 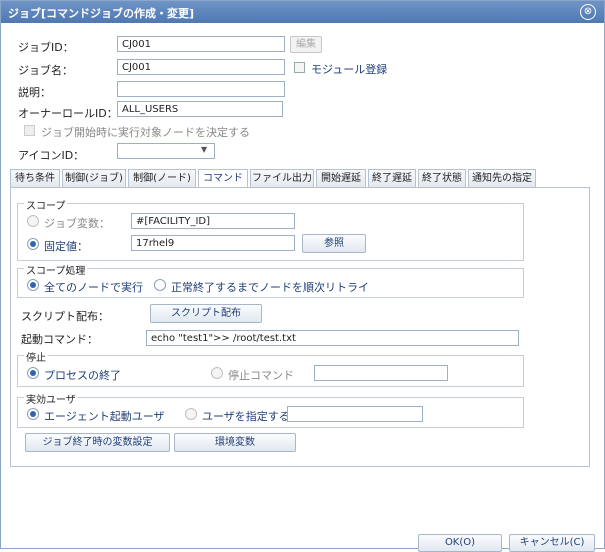 I want to click on scope-legend: スコープ, so click(x=46, y=204).